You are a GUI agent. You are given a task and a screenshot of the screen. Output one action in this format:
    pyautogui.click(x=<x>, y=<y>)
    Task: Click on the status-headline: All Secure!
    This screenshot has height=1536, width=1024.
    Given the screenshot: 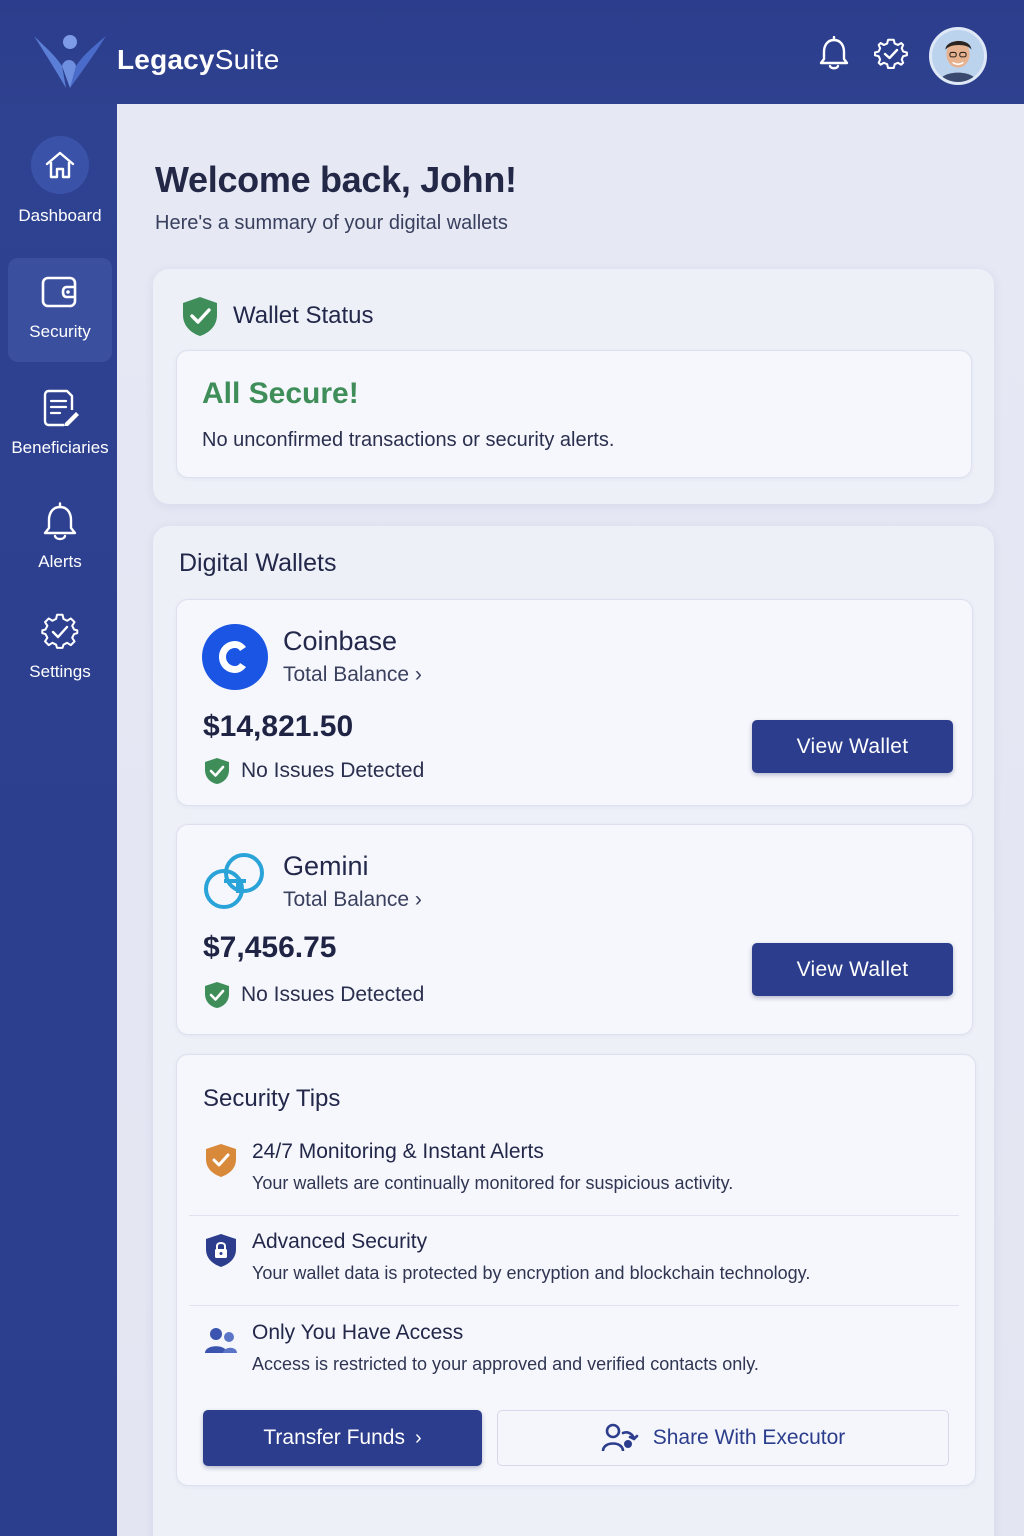 What is the action you would take?
    pyautogui.click(x=280, y=393)
    